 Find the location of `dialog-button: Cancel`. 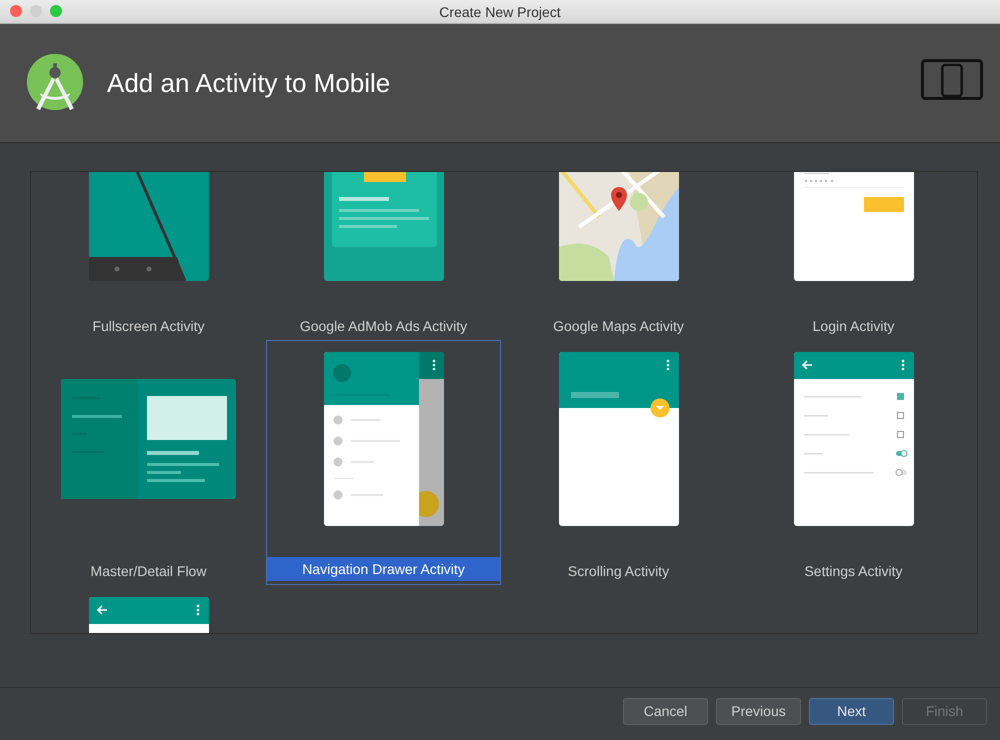

dialog-button: Cancel is located at coordinates (665, 711).